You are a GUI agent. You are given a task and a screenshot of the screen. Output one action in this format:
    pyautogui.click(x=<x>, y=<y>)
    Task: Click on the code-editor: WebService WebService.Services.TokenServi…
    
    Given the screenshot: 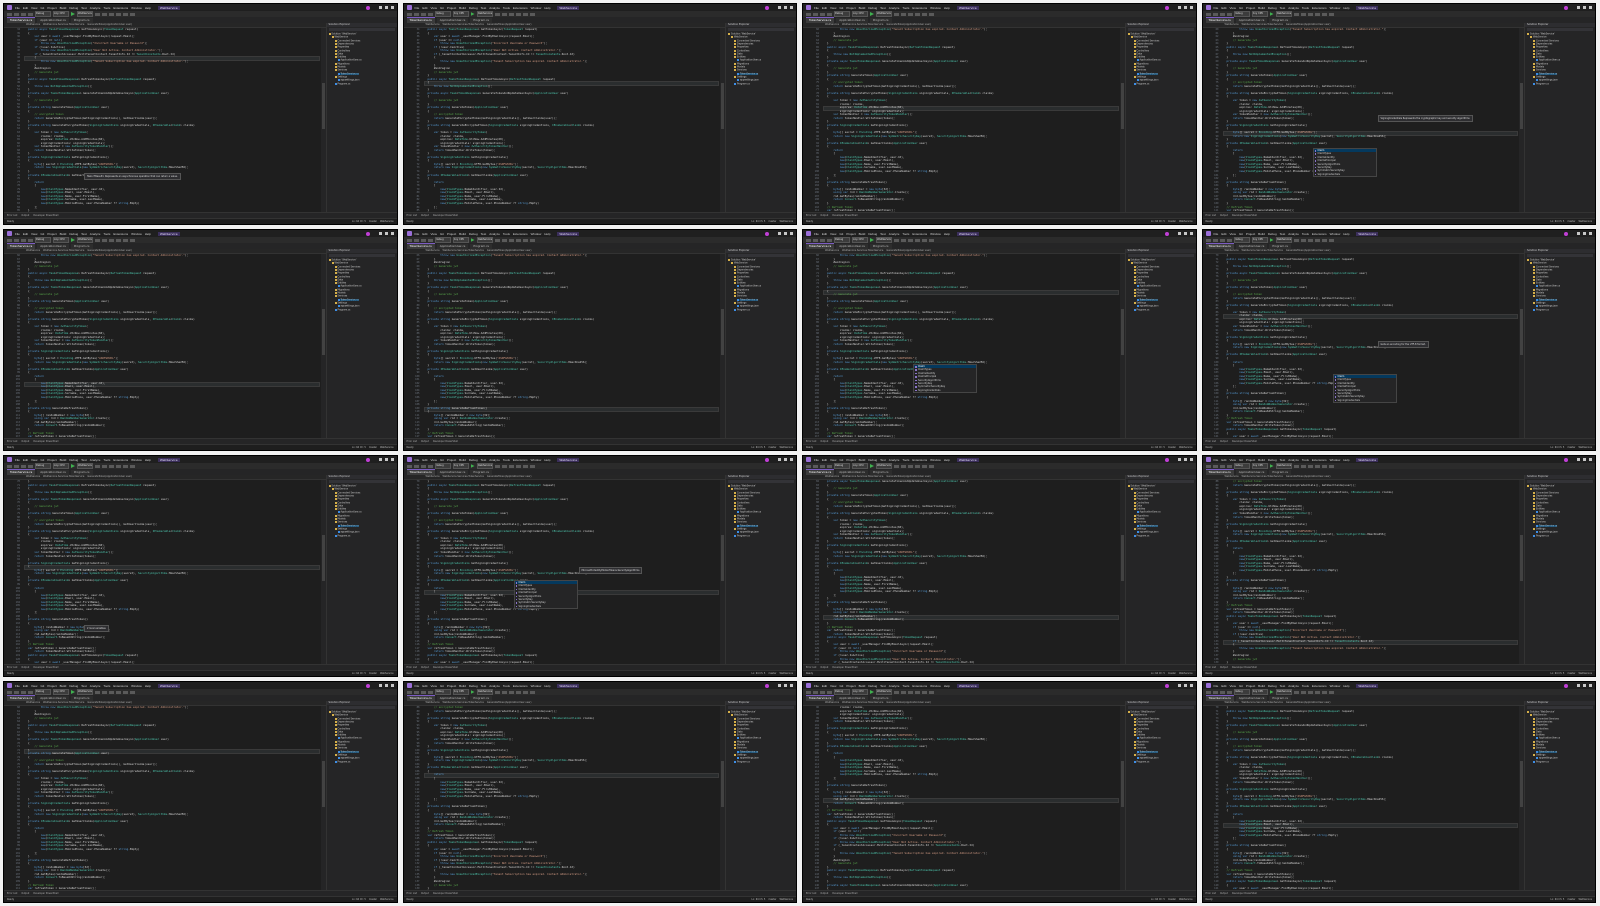 What is the action you would take?
    pyautogui.click(x=1363, y=569)
    